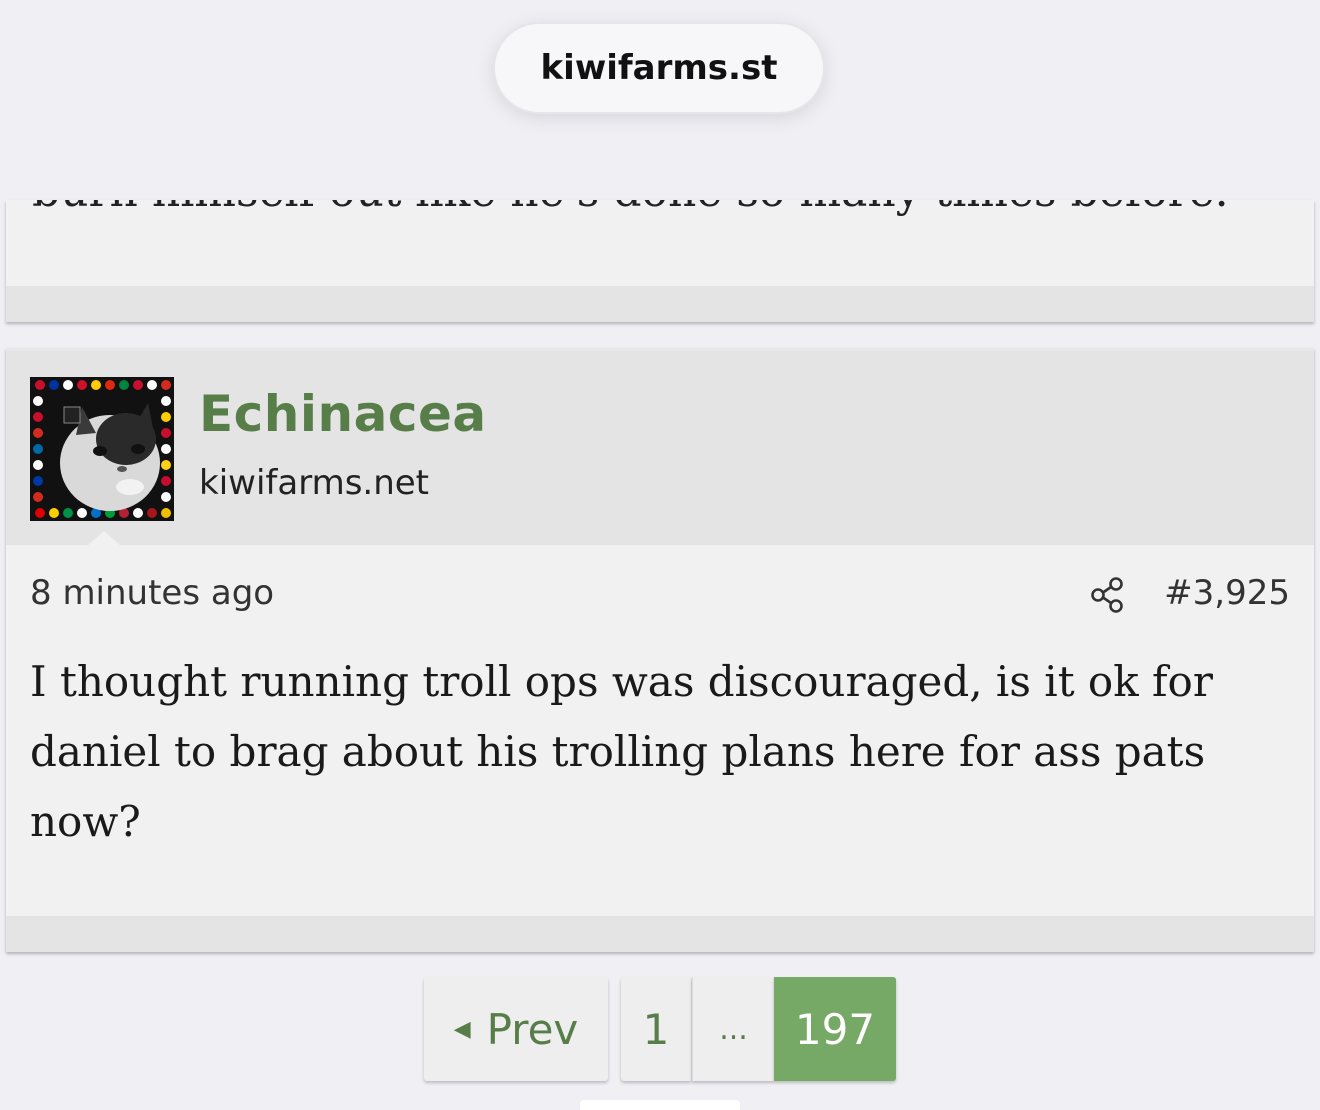 This screenshot has height=1110, width=1320. What do you see at coordinates (656, 1029) in the screenshot?
I see `page-1-button: 1` at bounding box center [656, 1029].